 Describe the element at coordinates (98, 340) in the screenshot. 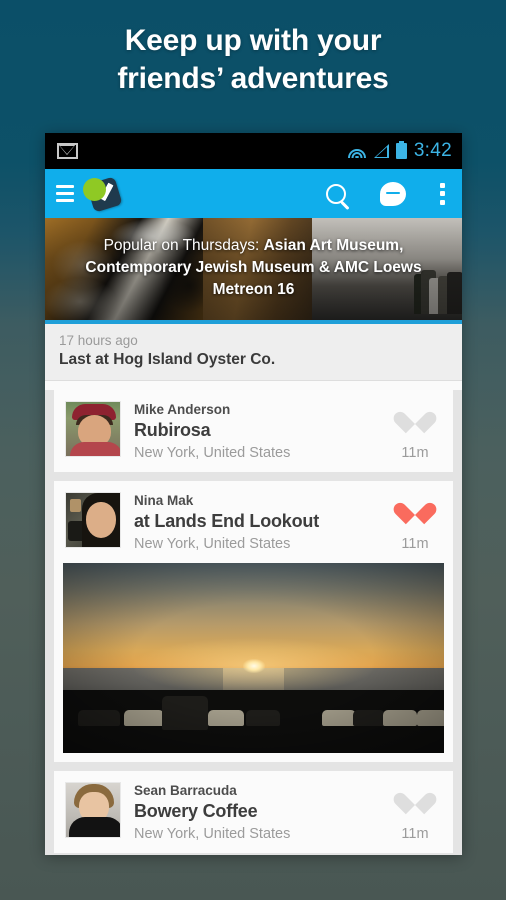

I see `last-checkin-time: 17 hours ago` at that location.